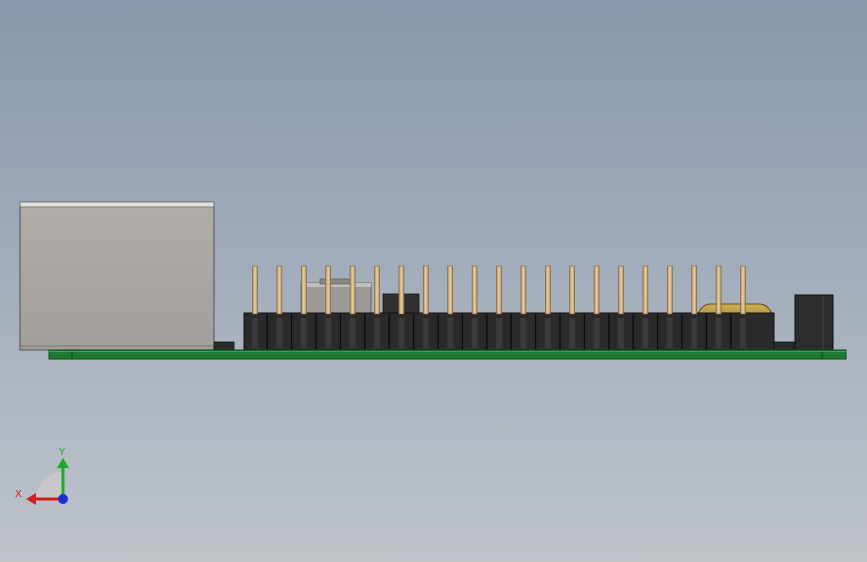  What do you see at coordinates (63, 499) in the screenshot?
I see `axis-z-icon` at bounding box center [63, 499].